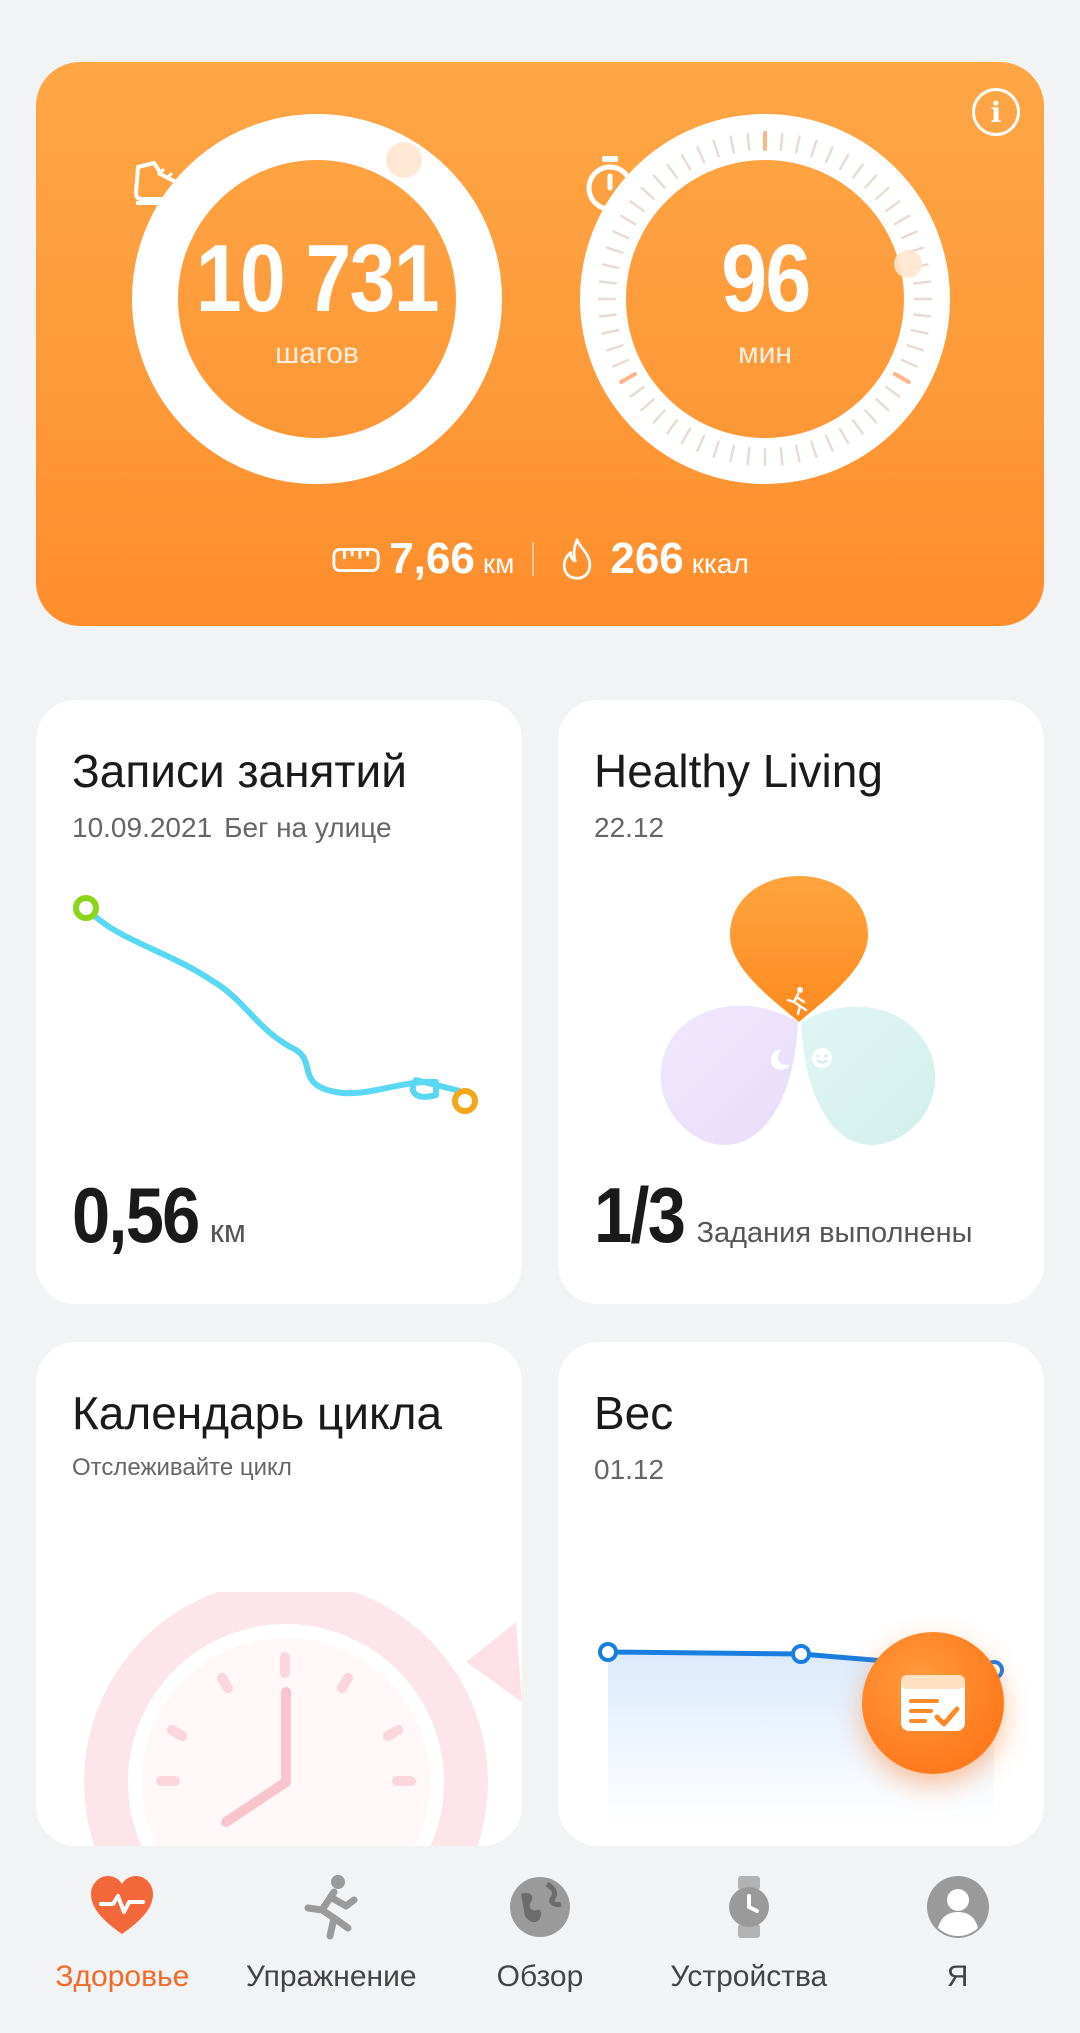 The width and height of the screenshot is (1080, 2033). I want to click on nav-item-devices: Устройства, so click(749, 1934).